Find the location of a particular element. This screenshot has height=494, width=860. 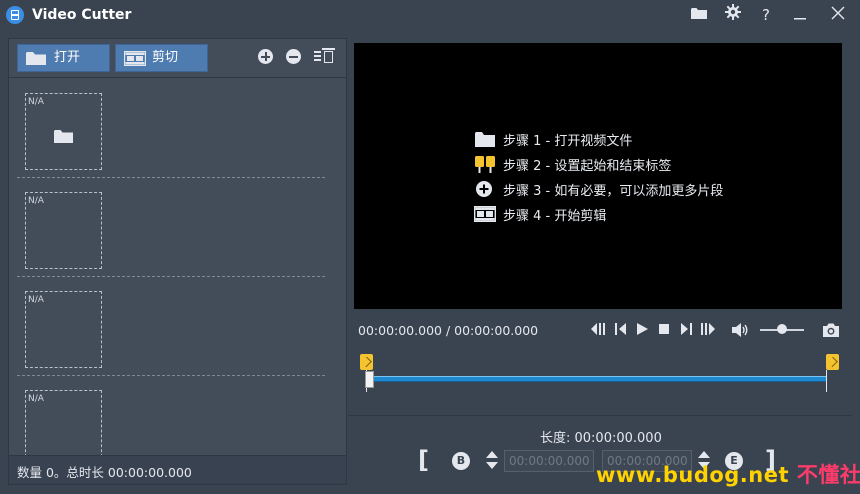

title-bar: Video Cutter ? is located at coordinates (430, 16).